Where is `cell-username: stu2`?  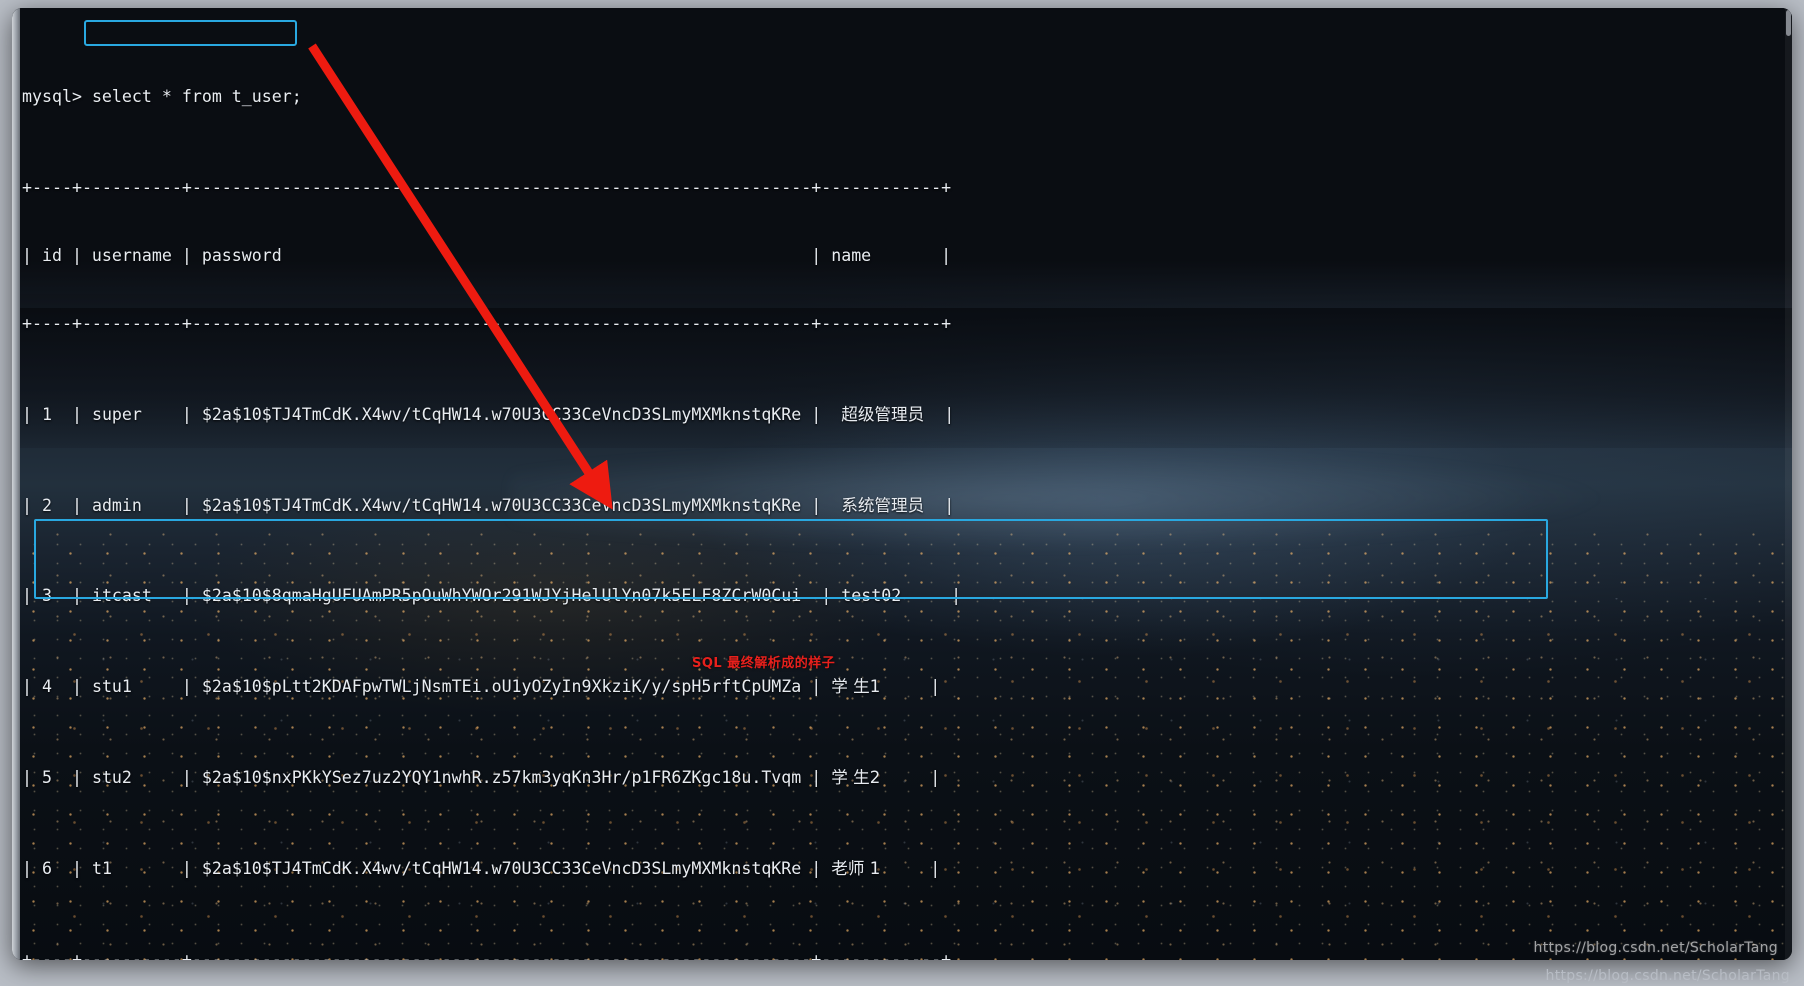
cell-username: stu2 is located at coordinates (111, 778).